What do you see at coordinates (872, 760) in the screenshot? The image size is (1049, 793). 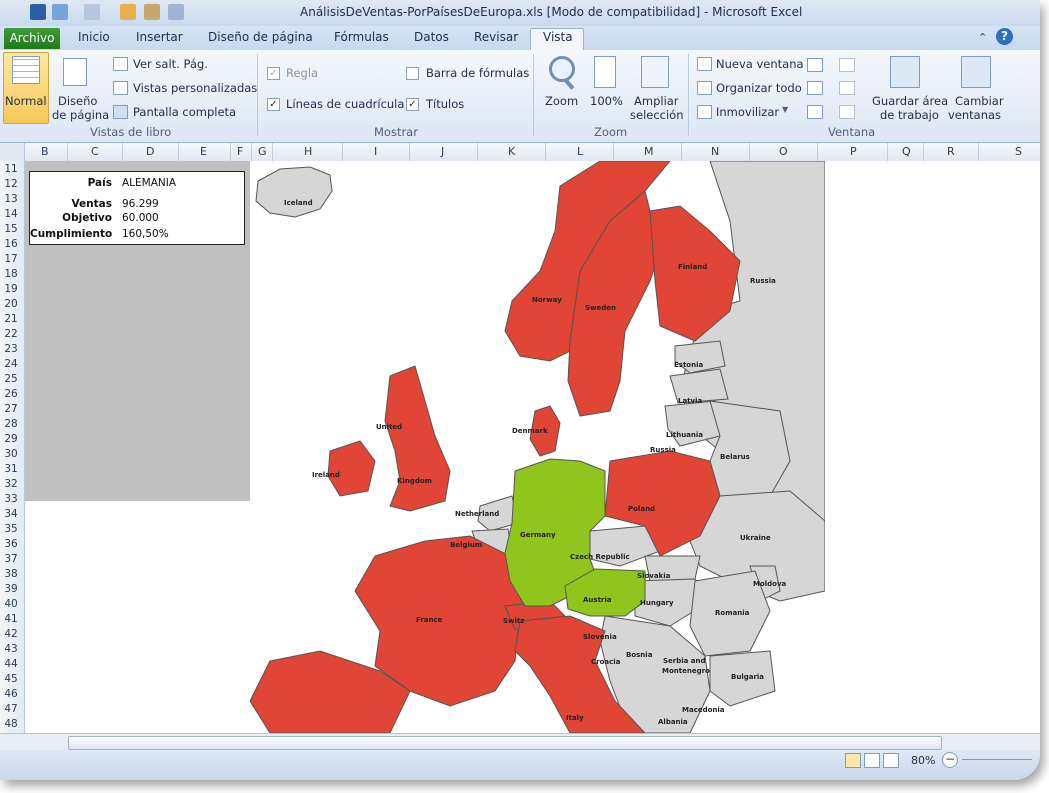 I see `page-layout-status-icon` at bounding box center [872, 760].